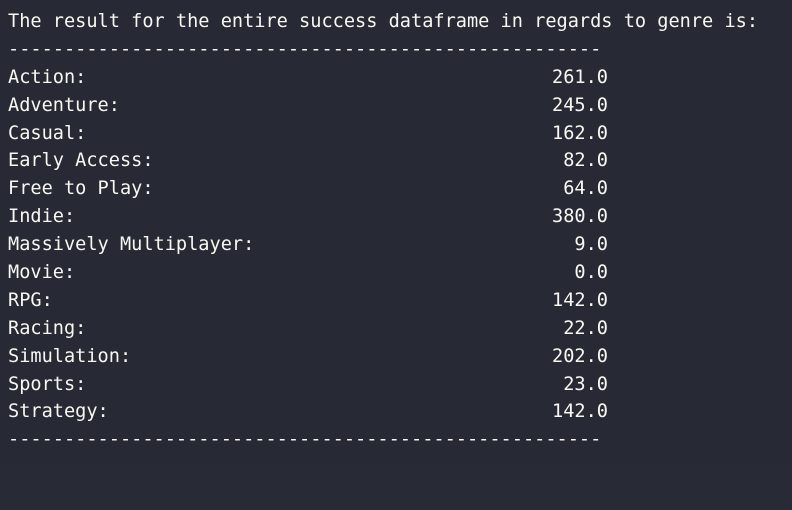  What do you see at coordinates (308, 189) in the screenshot?
I see `genre-row-free-to-play: Free to Play: 64.0` at bounding box center [308, 189].